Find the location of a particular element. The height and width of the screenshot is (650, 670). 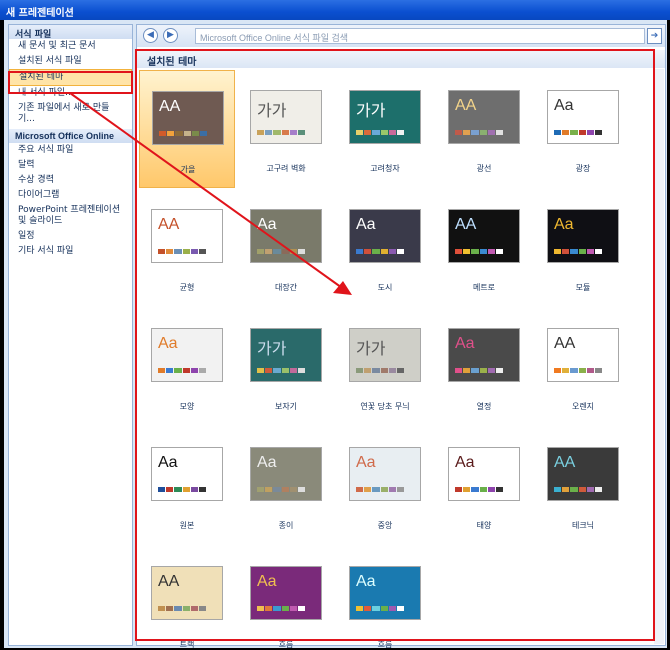

search-toolbar: ◀ ▶ Microsoft Office Online 서식 파일 검색 ➔ is located at coordinates (401, 36).